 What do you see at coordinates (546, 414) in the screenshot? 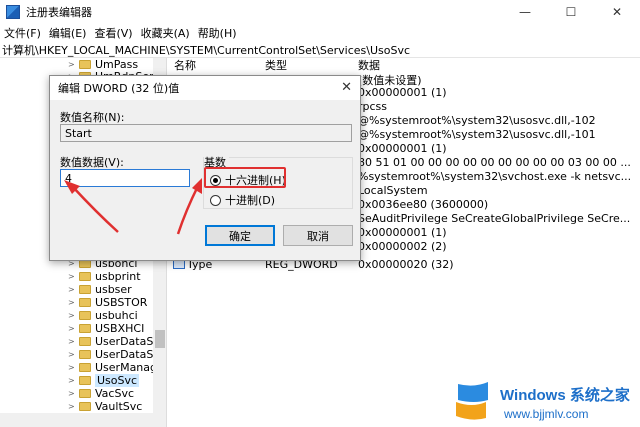
I see `watermark-url: www.bjjmlv.com` at bounding box center [546, 414].